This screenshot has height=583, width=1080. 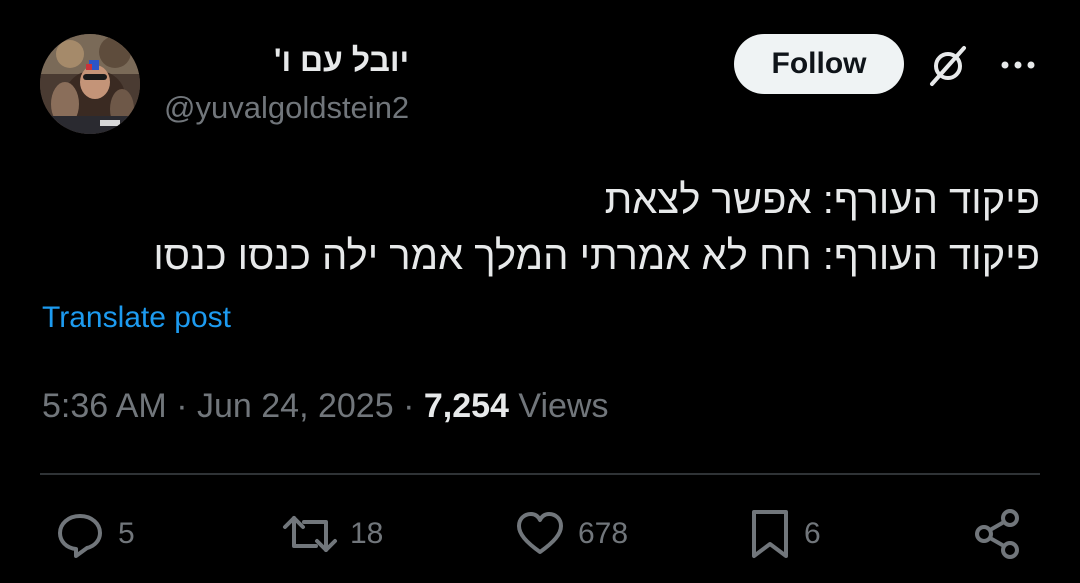 I want to click on author-info: יובל עם ו' @yuvalgoldstein2, so click(x=286, y=84).